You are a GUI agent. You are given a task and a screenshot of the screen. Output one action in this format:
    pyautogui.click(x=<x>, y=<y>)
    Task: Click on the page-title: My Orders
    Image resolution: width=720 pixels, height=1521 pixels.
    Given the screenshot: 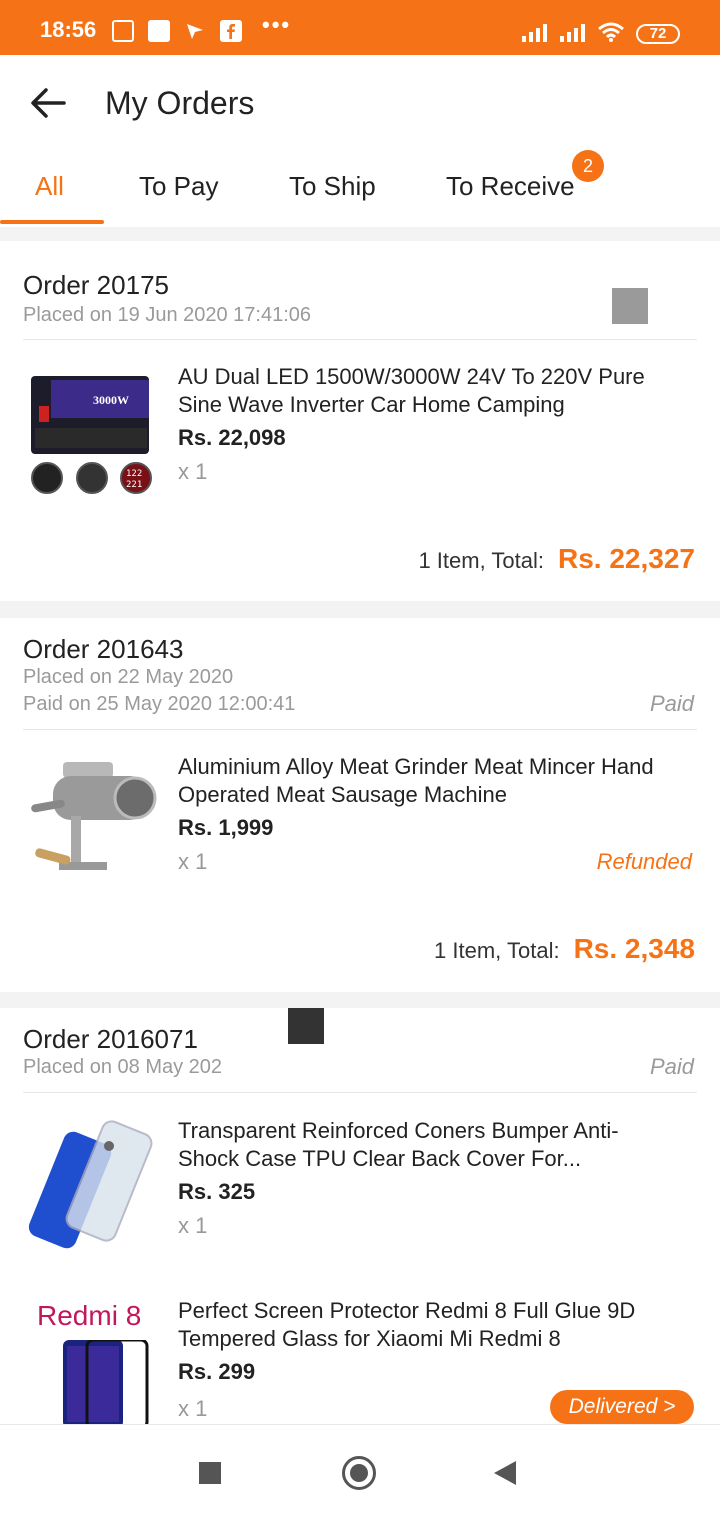 What is the action you would take?
    pyautogui.click(x=180, y=103)
    